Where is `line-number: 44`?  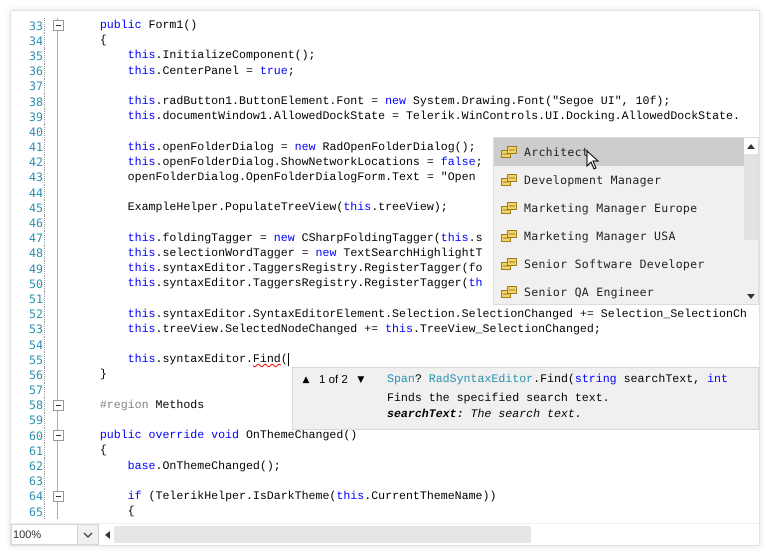 line-number: 44 is located at coordinates (36, 193).